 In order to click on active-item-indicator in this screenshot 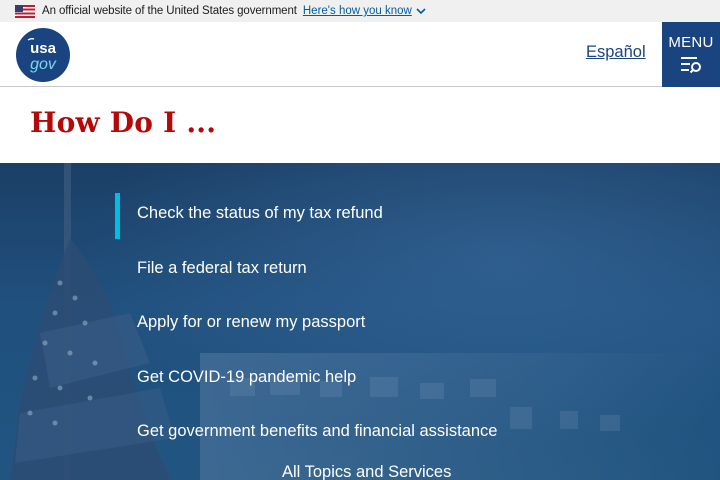, I will do `click(117, 216)`.